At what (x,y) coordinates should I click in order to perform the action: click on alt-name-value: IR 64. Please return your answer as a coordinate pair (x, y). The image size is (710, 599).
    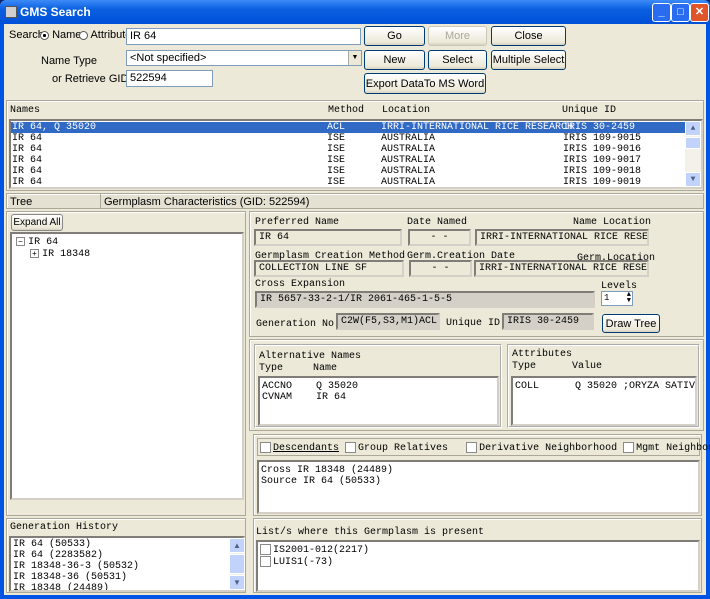
    Looking at the image, I should click on (331, 397).